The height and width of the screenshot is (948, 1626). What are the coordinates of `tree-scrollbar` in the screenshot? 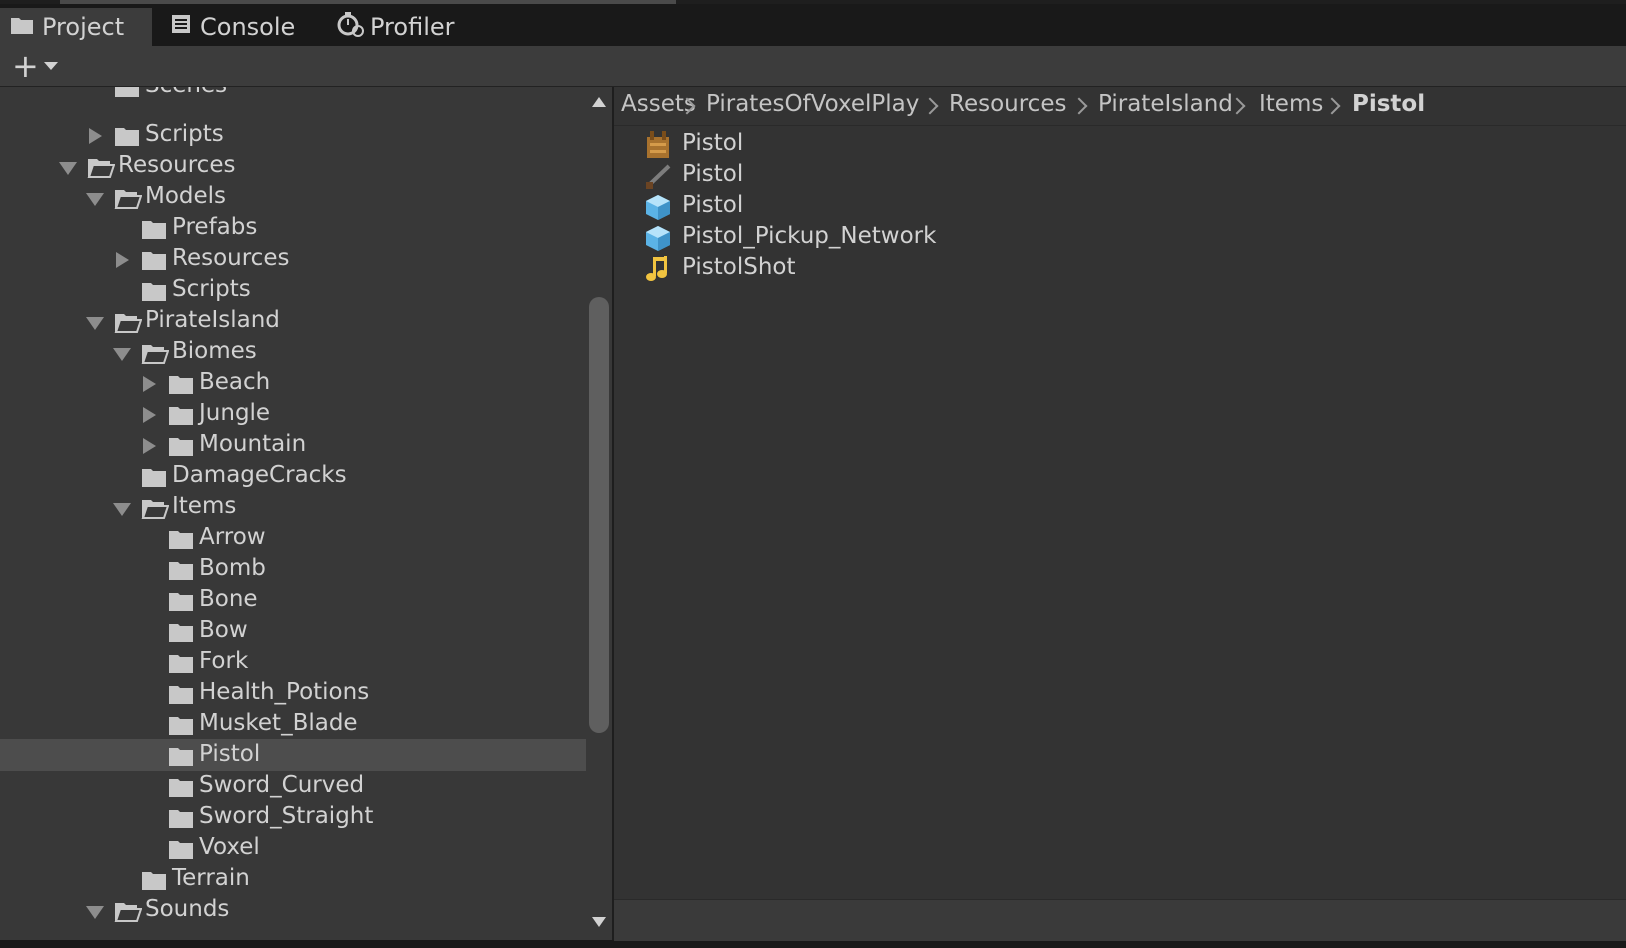 It's located at (599, 513).